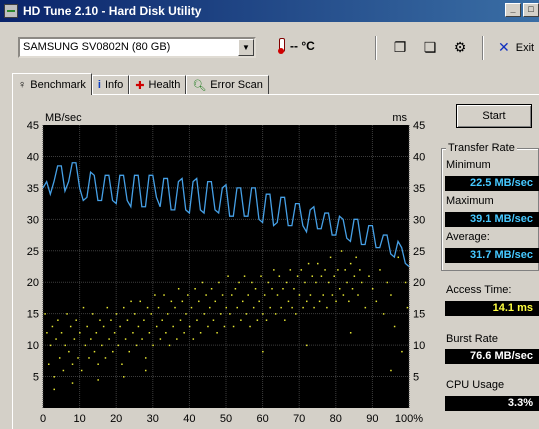 The image size is (539, 429). I want to click on y-tick-label-right: 10, so click(419, 346).